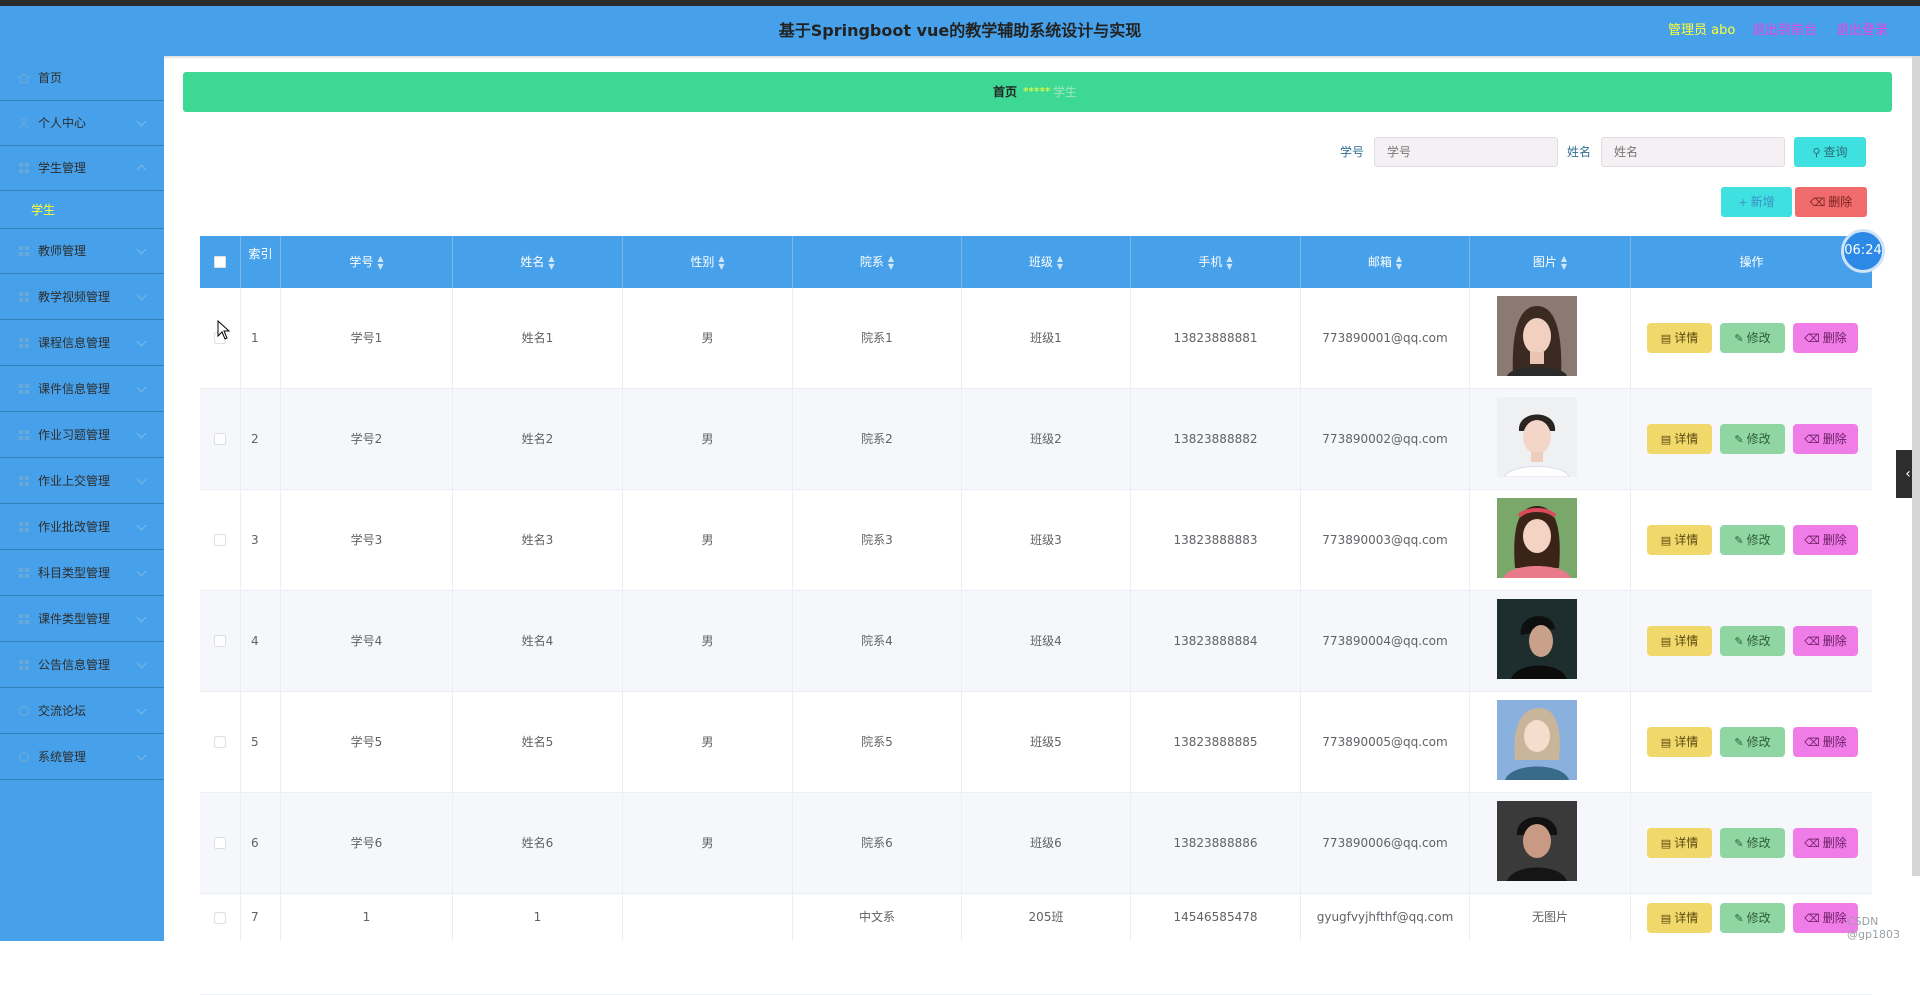 The height and width of the screenshot is (995, 1920). Describe the element at coordinates (1758, 742) in the screenshot. I see `edit-button-label: 修改` at that location.